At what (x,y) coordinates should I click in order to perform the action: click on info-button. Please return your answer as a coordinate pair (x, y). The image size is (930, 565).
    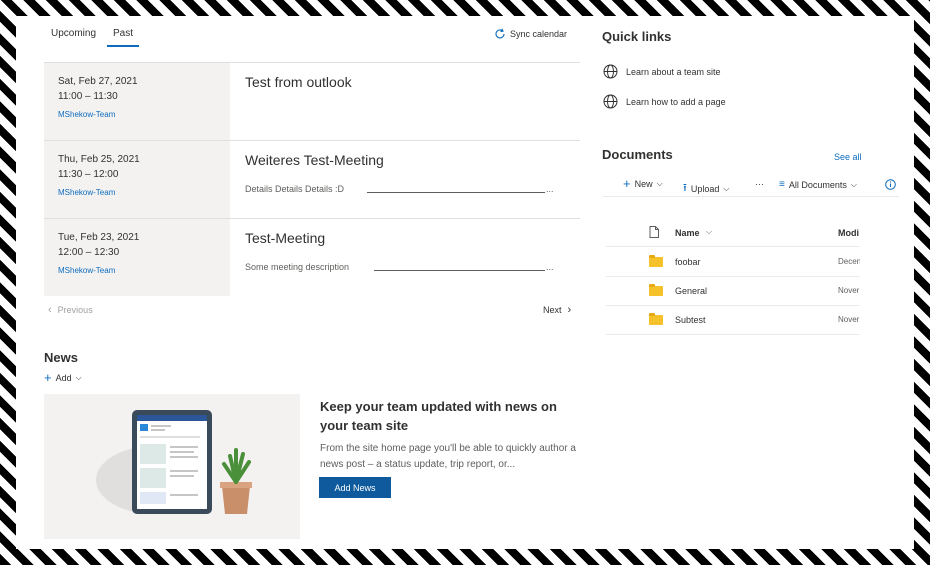
    Looking at the image, I should click on (890, 184).